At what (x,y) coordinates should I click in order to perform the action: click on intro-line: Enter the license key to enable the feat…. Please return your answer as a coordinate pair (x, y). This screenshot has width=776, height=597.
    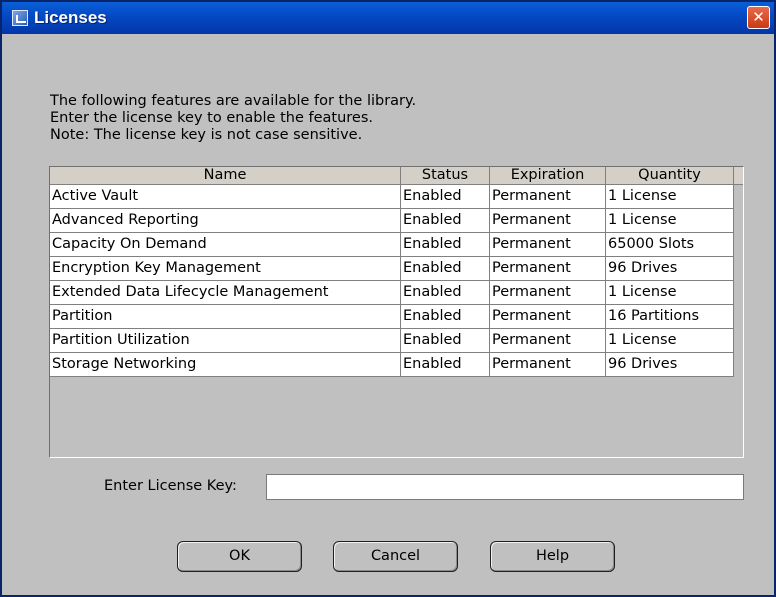
    Looking at the image, I should click on (211, 118).